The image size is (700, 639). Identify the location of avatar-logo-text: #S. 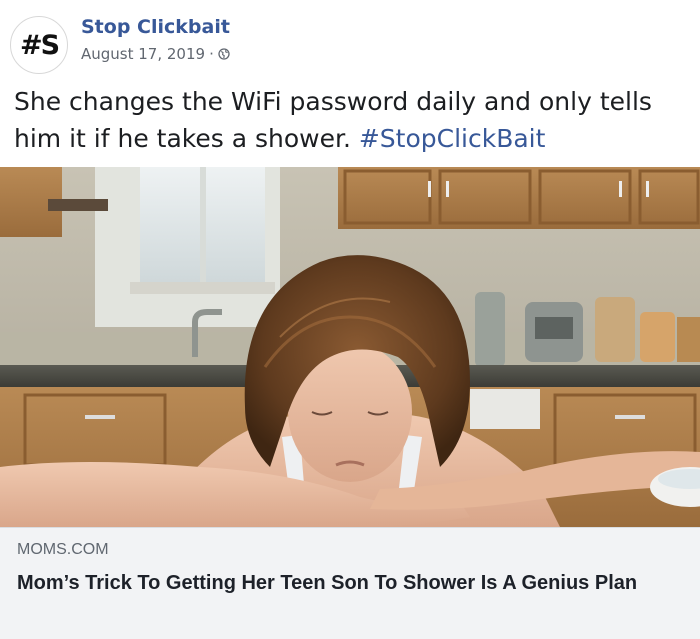
(39, 45).